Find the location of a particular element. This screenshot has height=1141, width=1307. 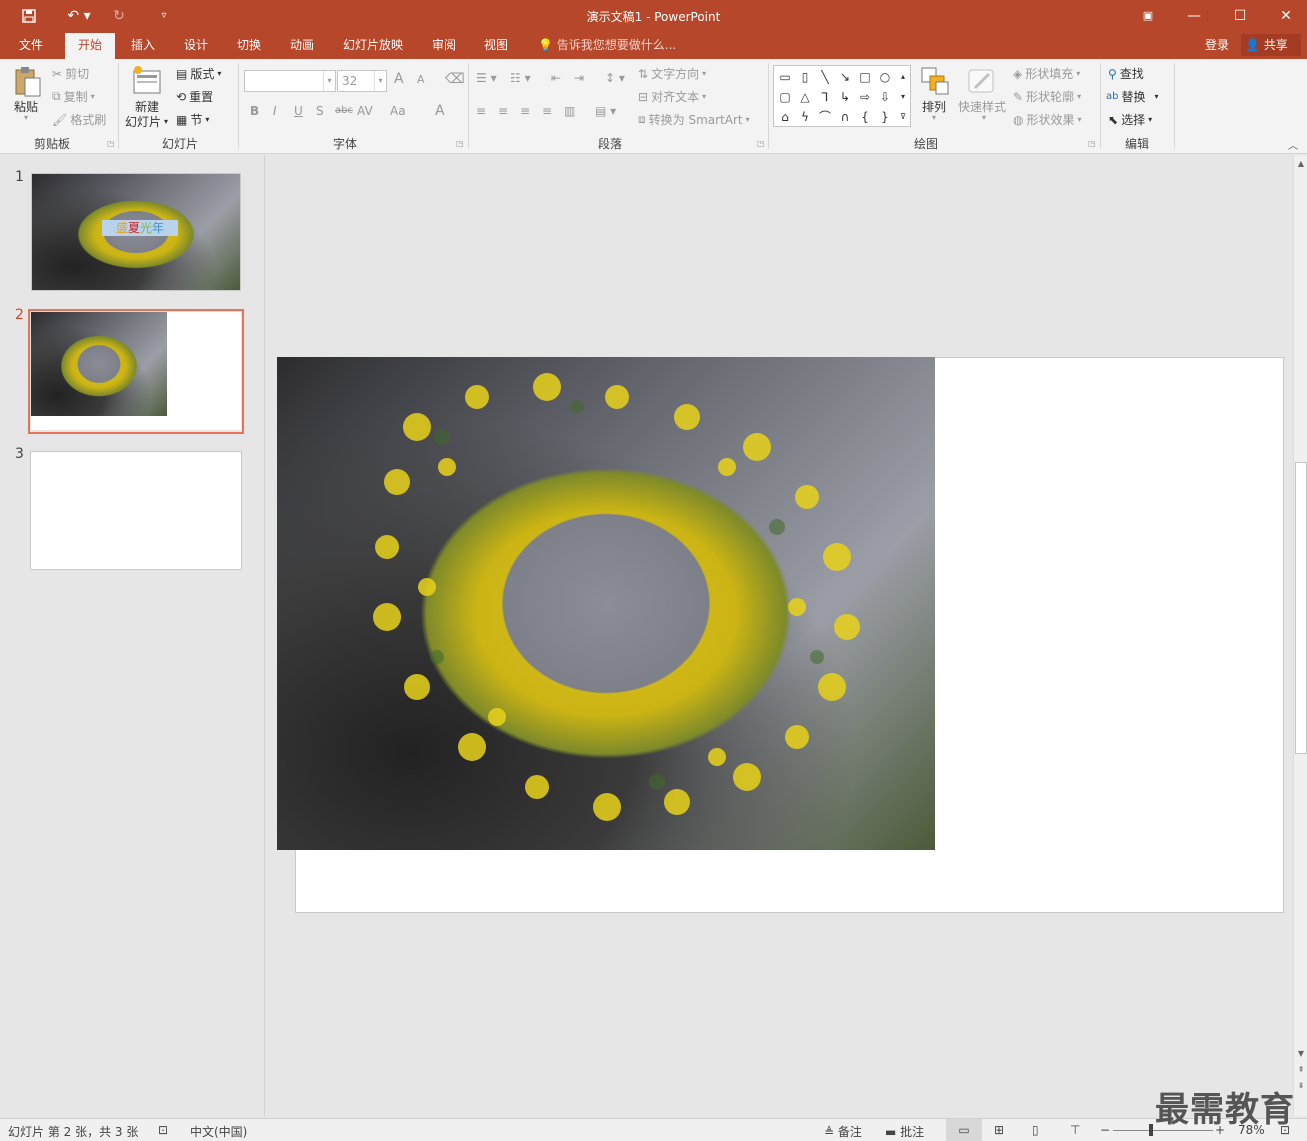

paragraph-launcher-icon: ◳ is located at coordinates (761, 143).